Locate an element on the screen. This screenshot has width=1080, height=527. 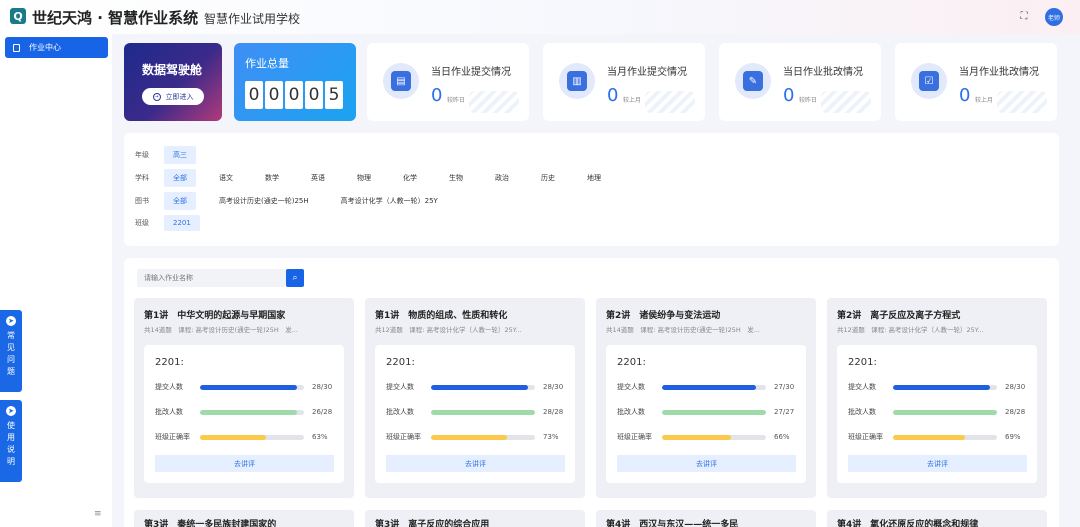
faq-button: ➤ 常见问题 is located at coordinates (11, 351).